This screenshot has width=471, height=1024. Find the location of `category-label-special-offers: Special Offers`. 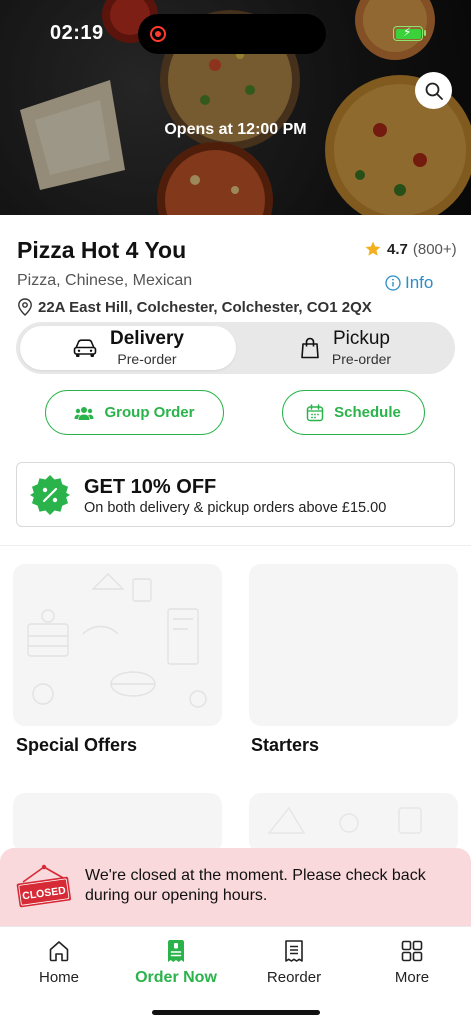

category-label-special-offers: Special Offers is located at coordinates (77, 745).